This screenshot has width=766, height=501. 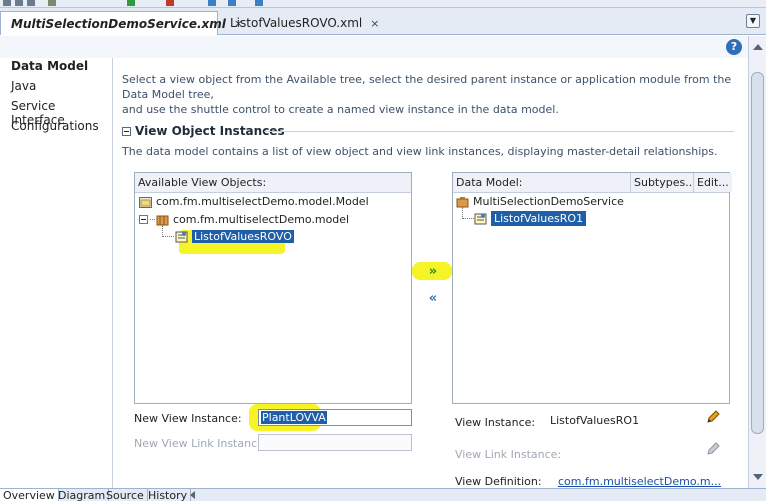 I want to click on run-icon, so click(x=131, y=3).